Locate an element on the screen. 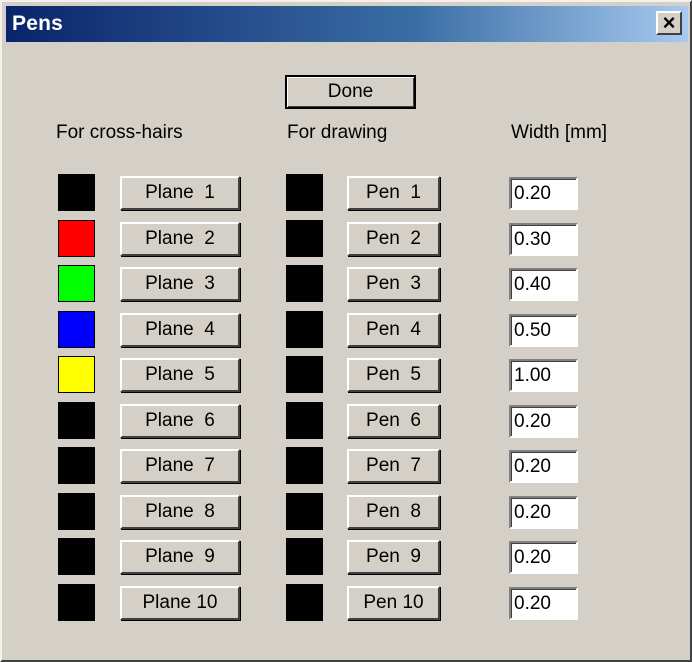  plane-3-color-swatch is located at coordinates (76, 283).